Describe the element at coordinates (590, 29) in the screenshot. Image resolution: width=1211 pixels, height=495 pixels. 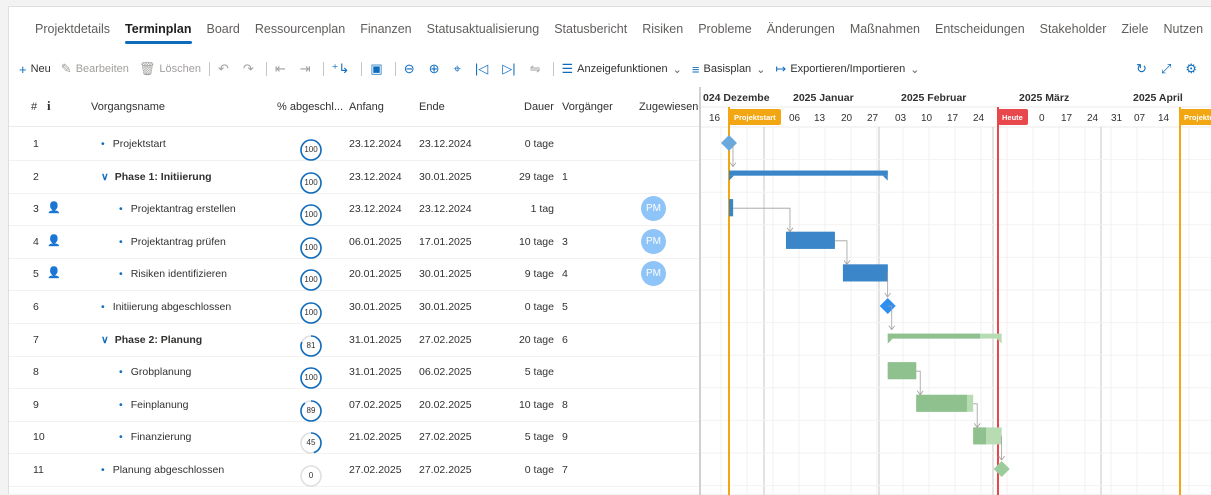
I see `tab-statusbericht: Statusbericht` at that location.